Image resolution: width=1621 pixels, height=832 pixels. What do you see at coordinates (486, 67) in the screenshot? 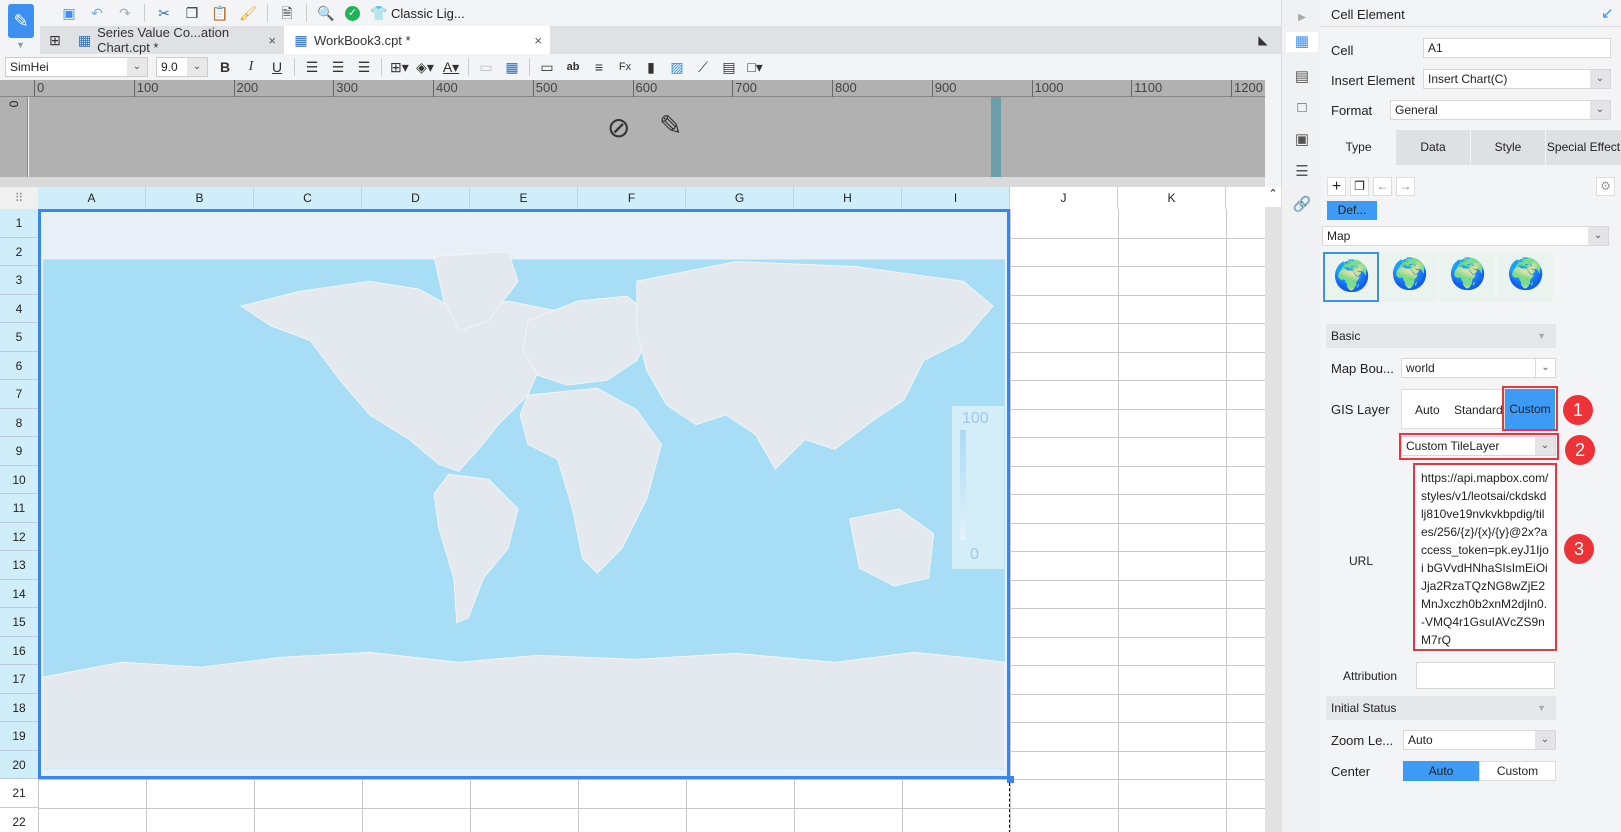
I see `freeze-icon: ▭` at bounding box center [486, 67].